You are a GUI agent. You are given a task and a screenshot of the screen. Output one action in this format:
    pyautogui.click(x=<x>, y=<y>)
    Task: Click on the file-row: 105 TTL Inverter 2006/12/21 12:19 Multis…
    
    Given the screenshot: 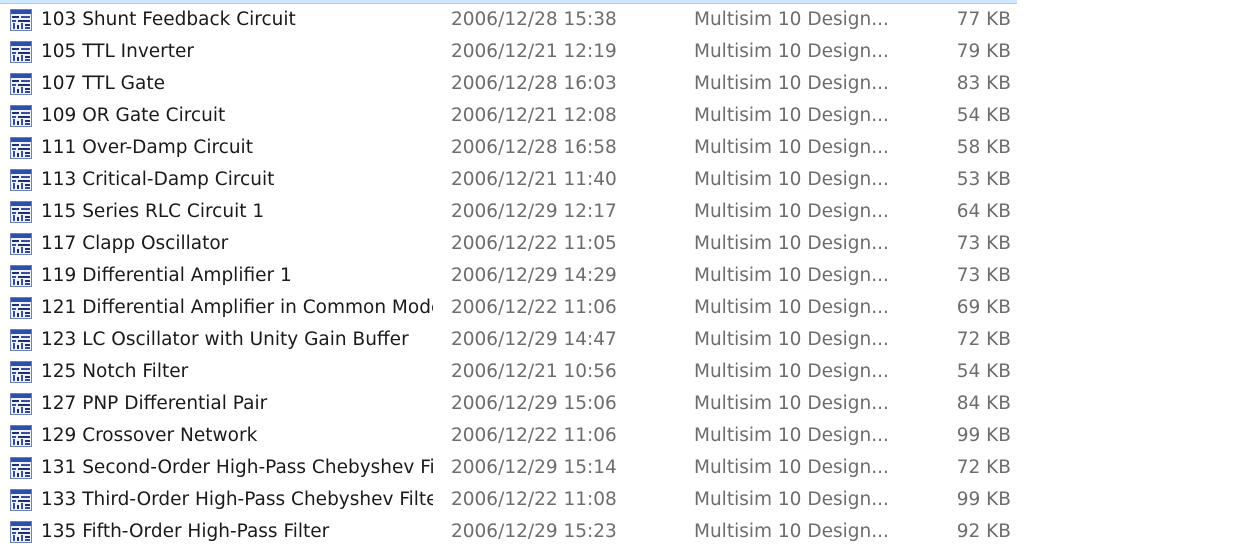 What is the action you would take?
    pyautogui.click(x=509, y=52)
    